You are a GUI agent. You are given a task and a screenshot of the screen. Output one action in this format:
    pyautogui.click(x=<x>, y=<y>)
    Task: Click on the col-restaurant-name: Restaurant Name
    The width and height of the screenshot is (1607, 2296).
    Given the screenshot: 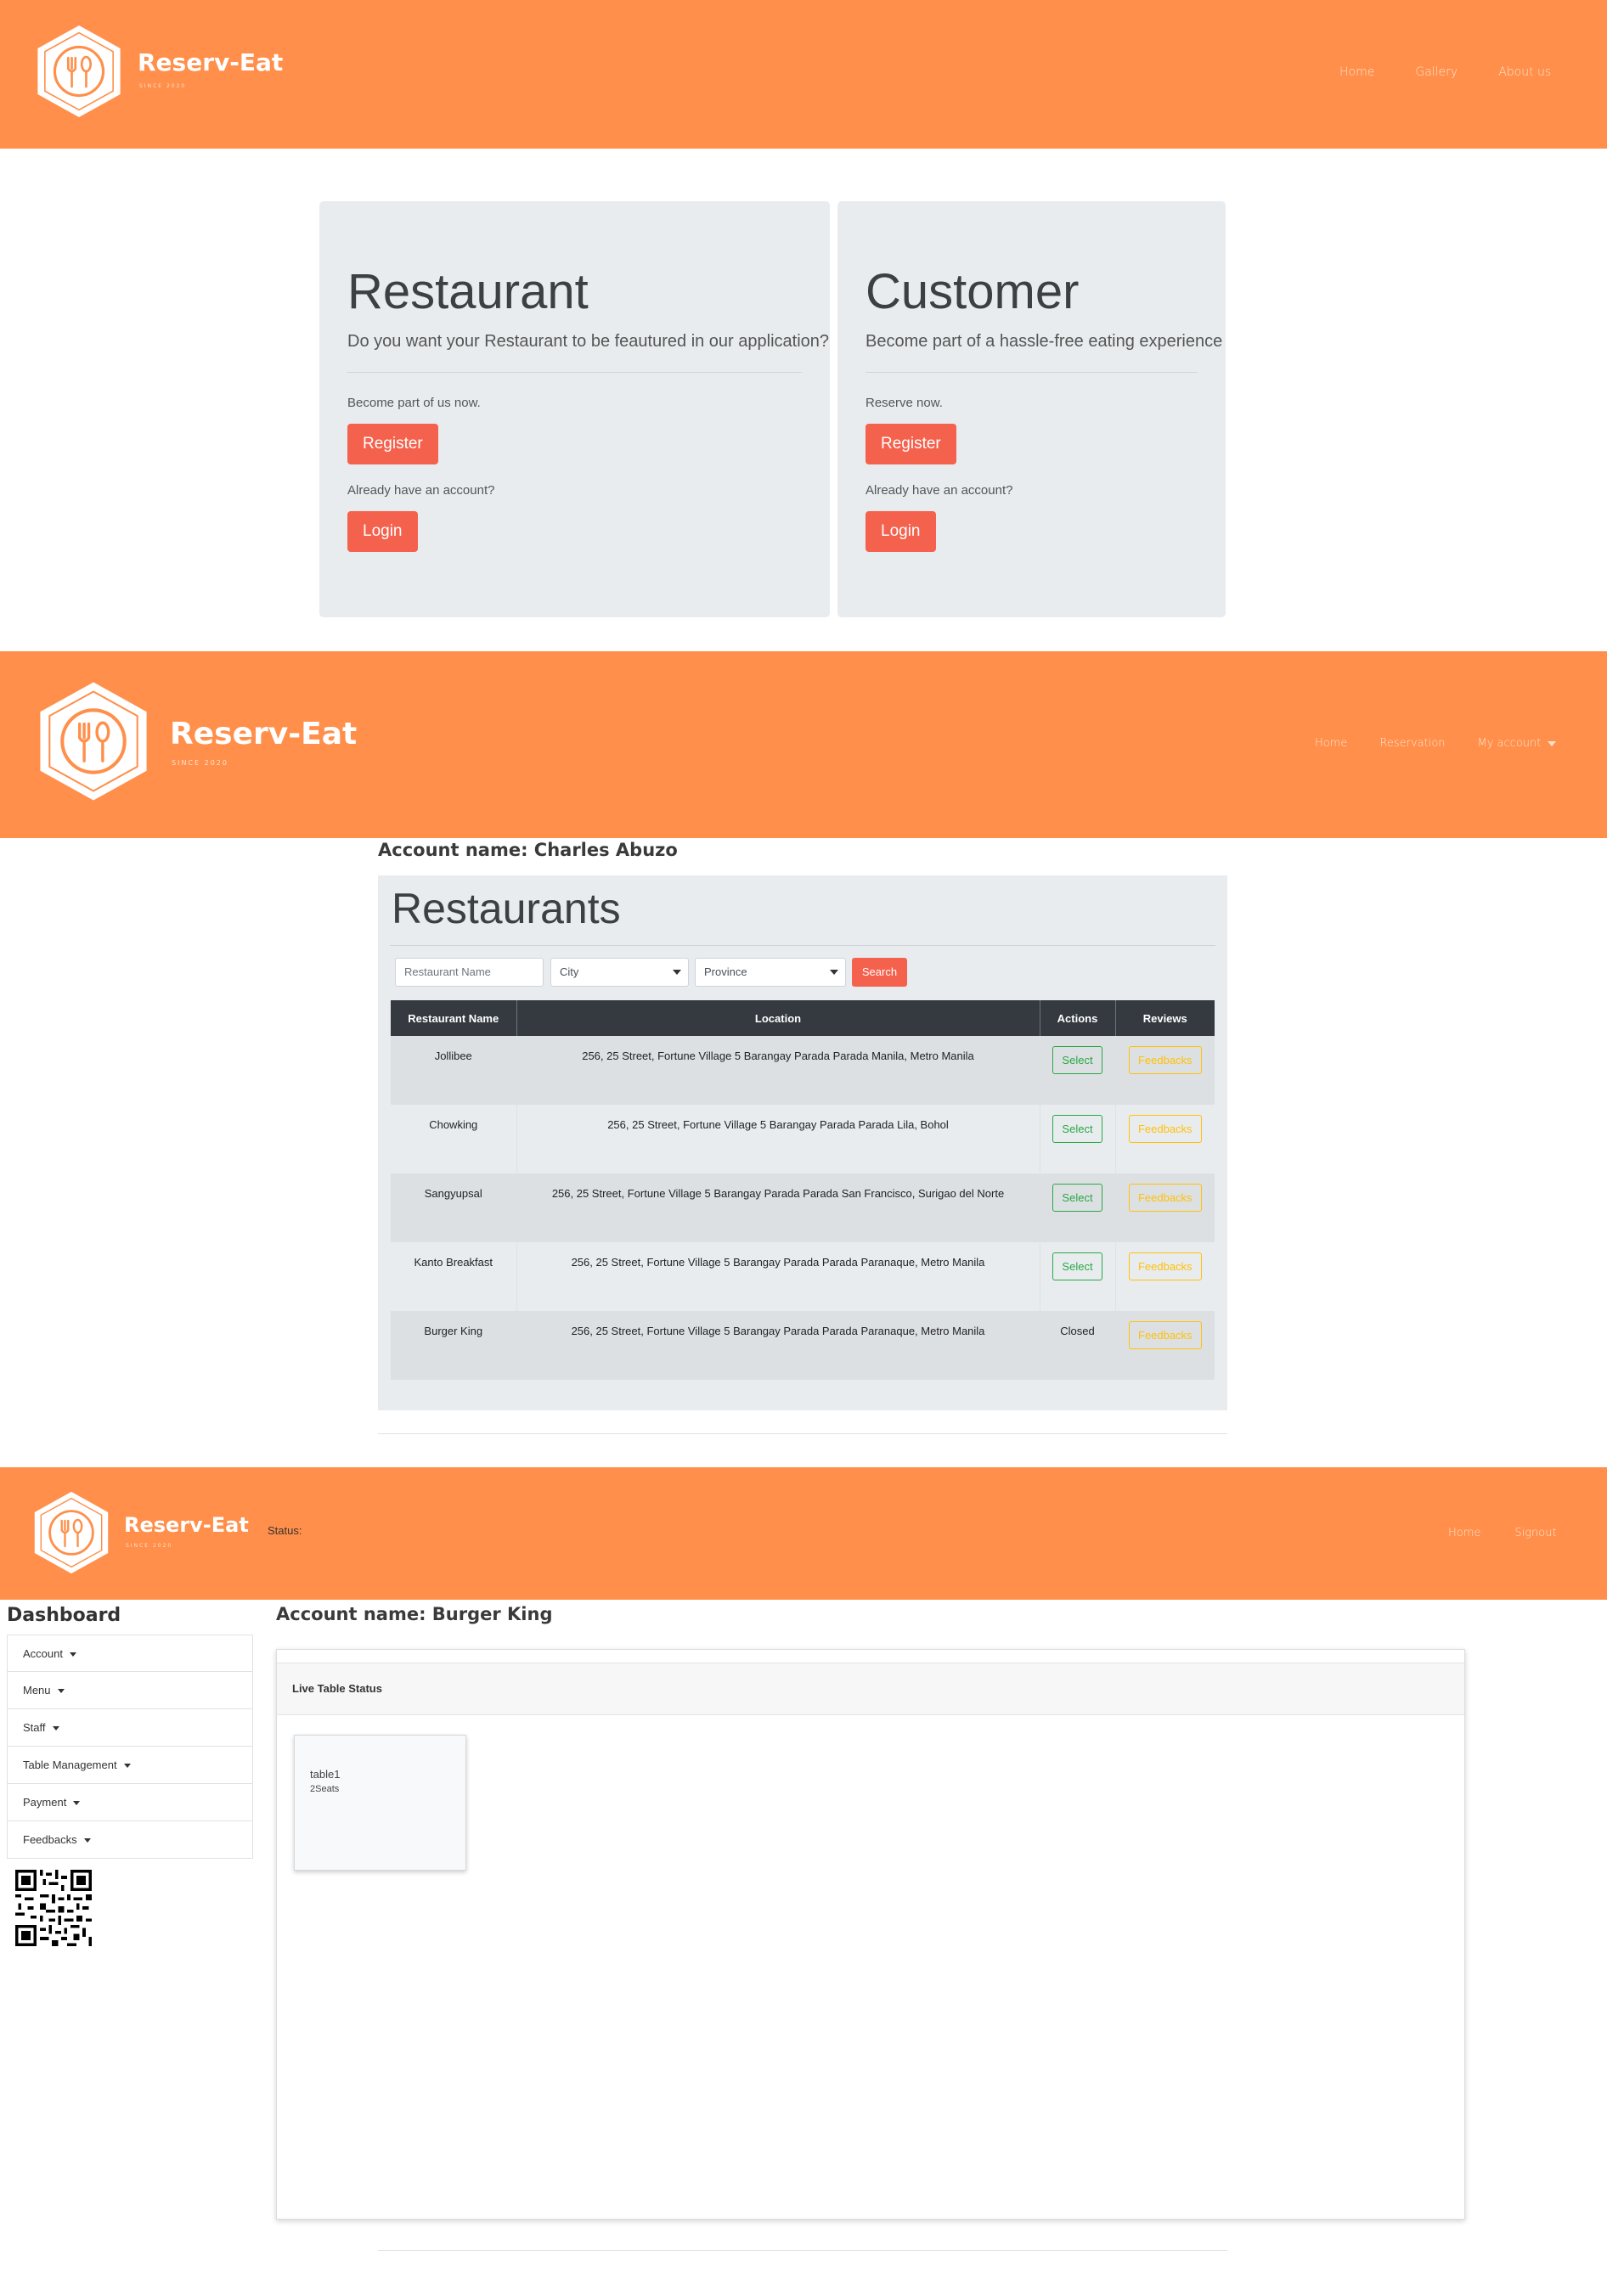 What is the action you would take?
    pyautogui.click(x=454, y=1018)
    